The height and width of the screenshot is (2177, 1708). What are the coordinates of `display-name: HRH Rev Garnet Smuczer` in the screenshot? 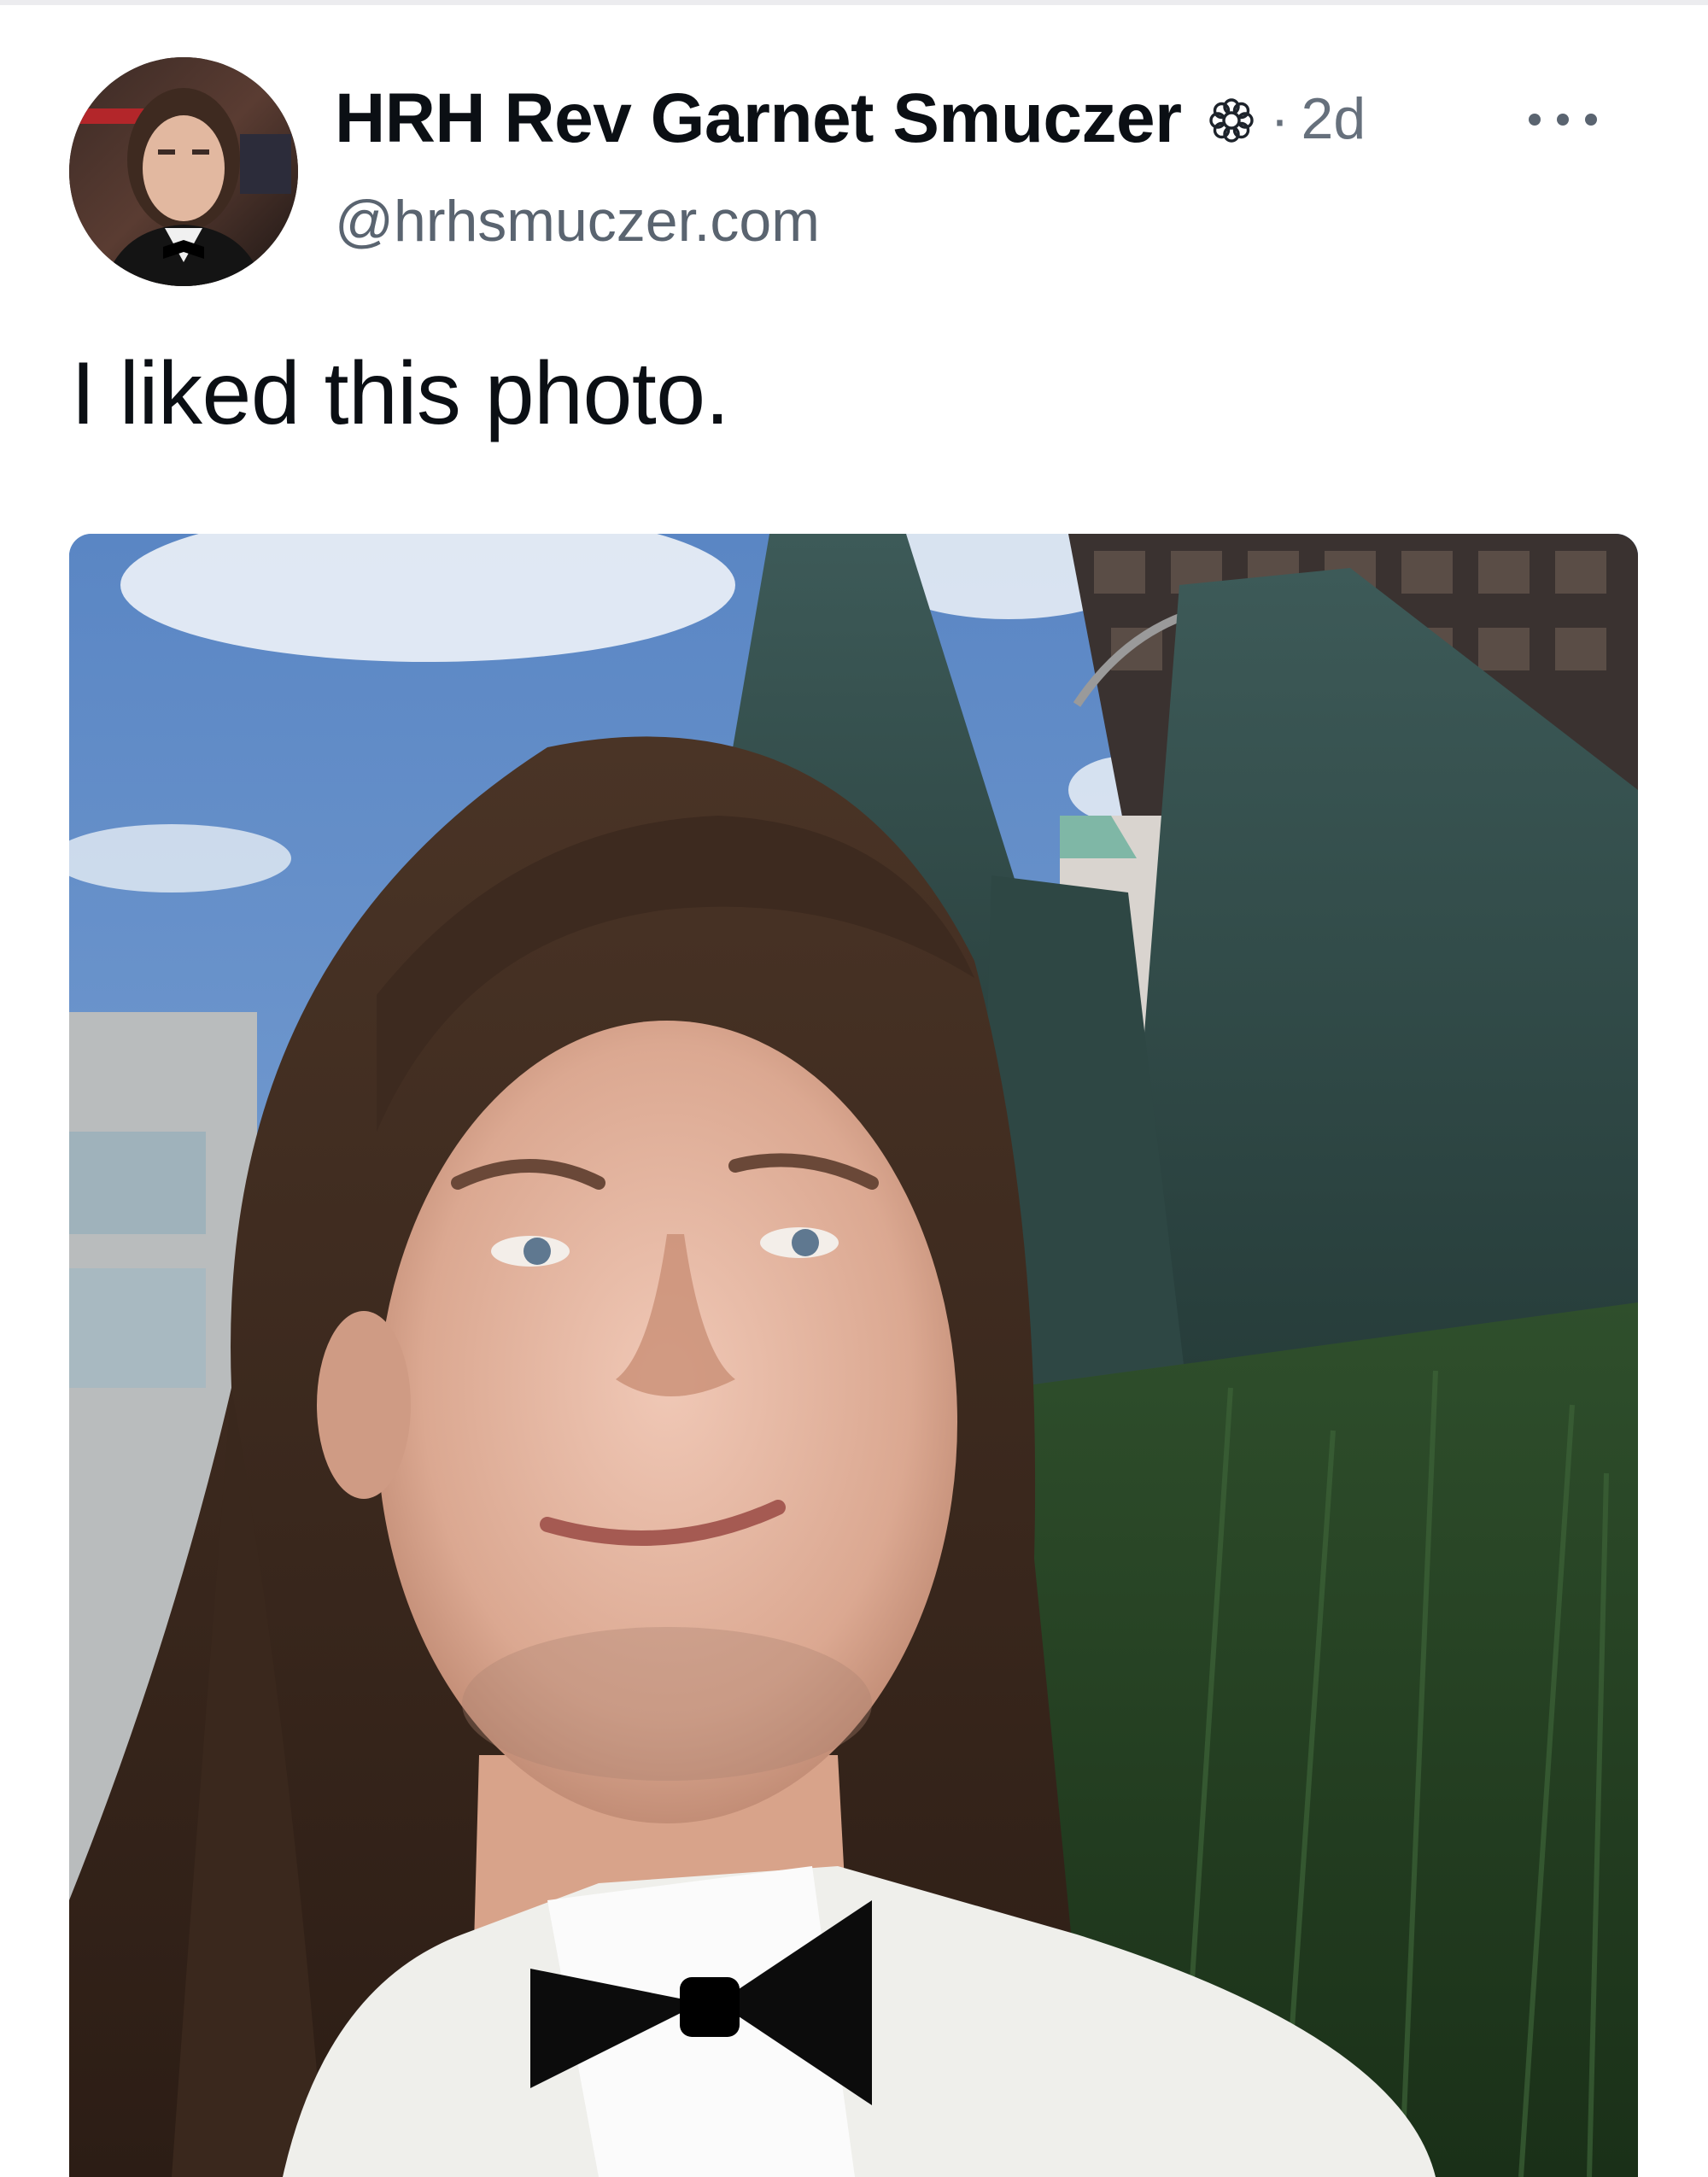 It's located at (758, 119).